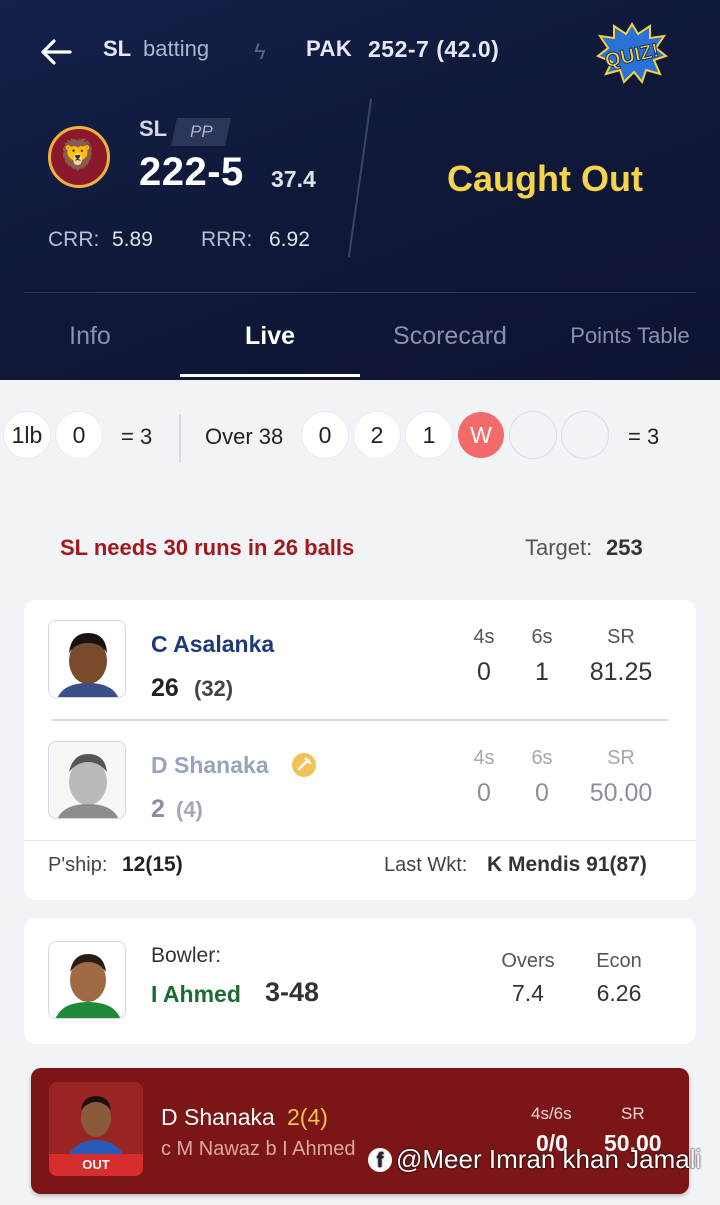  Describe the element at coordinates (621, 758) in the screenshot. I see `batter-2-sr-label: SR` at that location.